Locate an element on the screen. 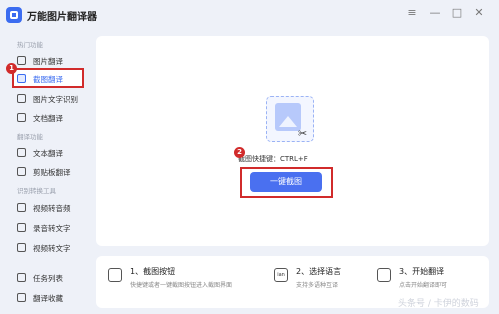  sidebar-item-label: 翻译收藏 is located at coordinates (48, 298).